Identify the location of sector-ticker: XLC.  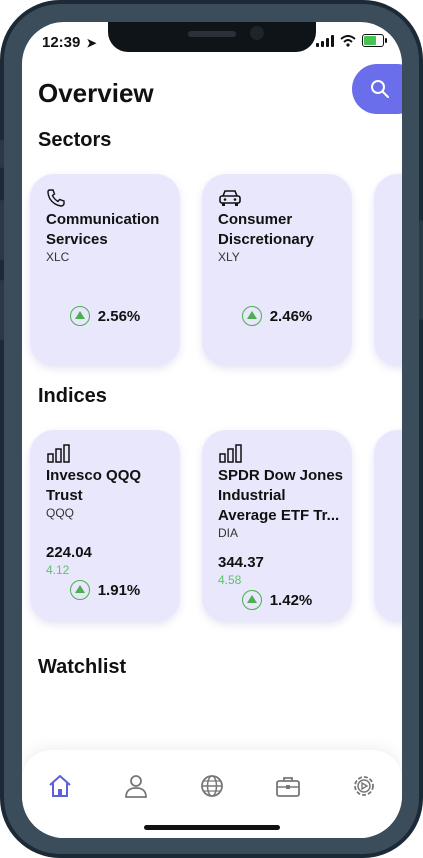
(58, 257).